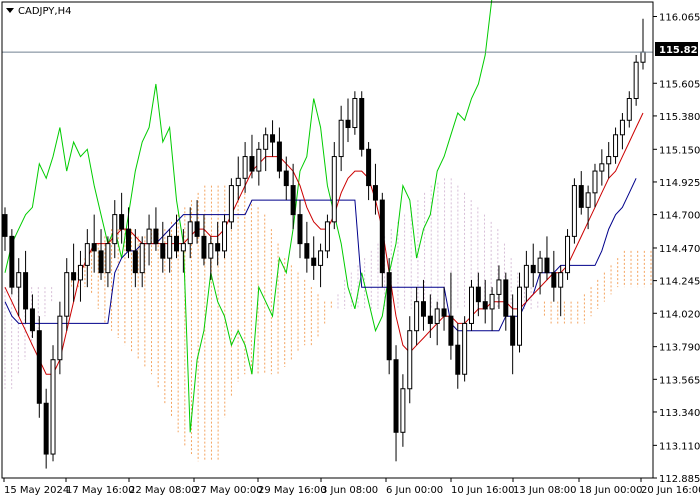 The width and height of the screenshot is (700, 500). Describe the element at coordinates (228, 490) in the screenshot. I see `x-tick-label: 27 May 00:00` at that location.